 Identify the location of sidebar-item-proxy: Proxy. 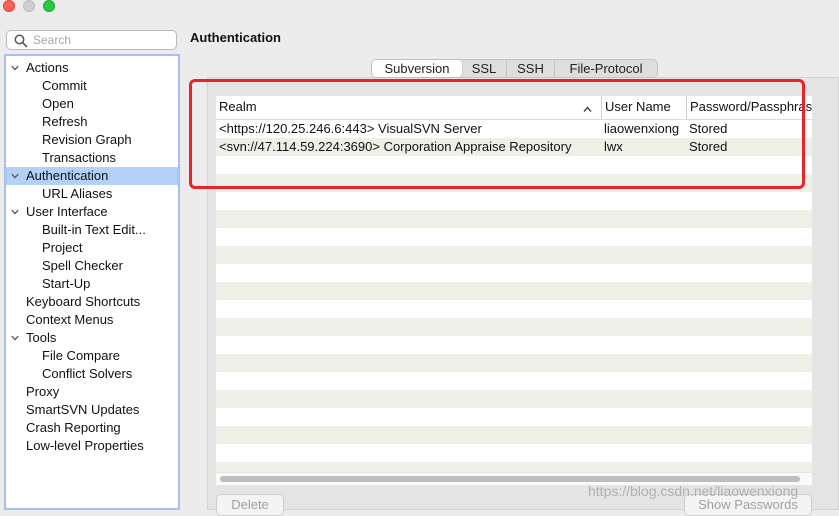
(92, 392).